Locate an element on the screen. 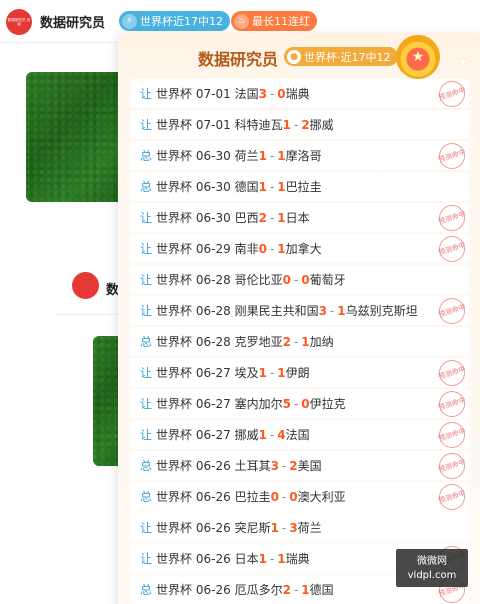 The image size is (480, 604). away-score: 0 is located at coordinates (293, 496).